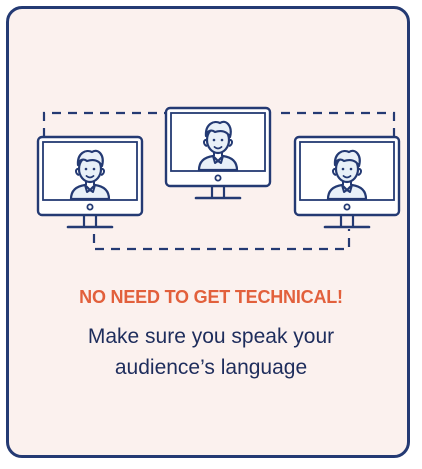 This screenshot has height=469, width=422. What do you see at coordinates (211, 367) in the screenshot?
I see `subtext-line-2: audience’s language` at bounding box center [211, 367].